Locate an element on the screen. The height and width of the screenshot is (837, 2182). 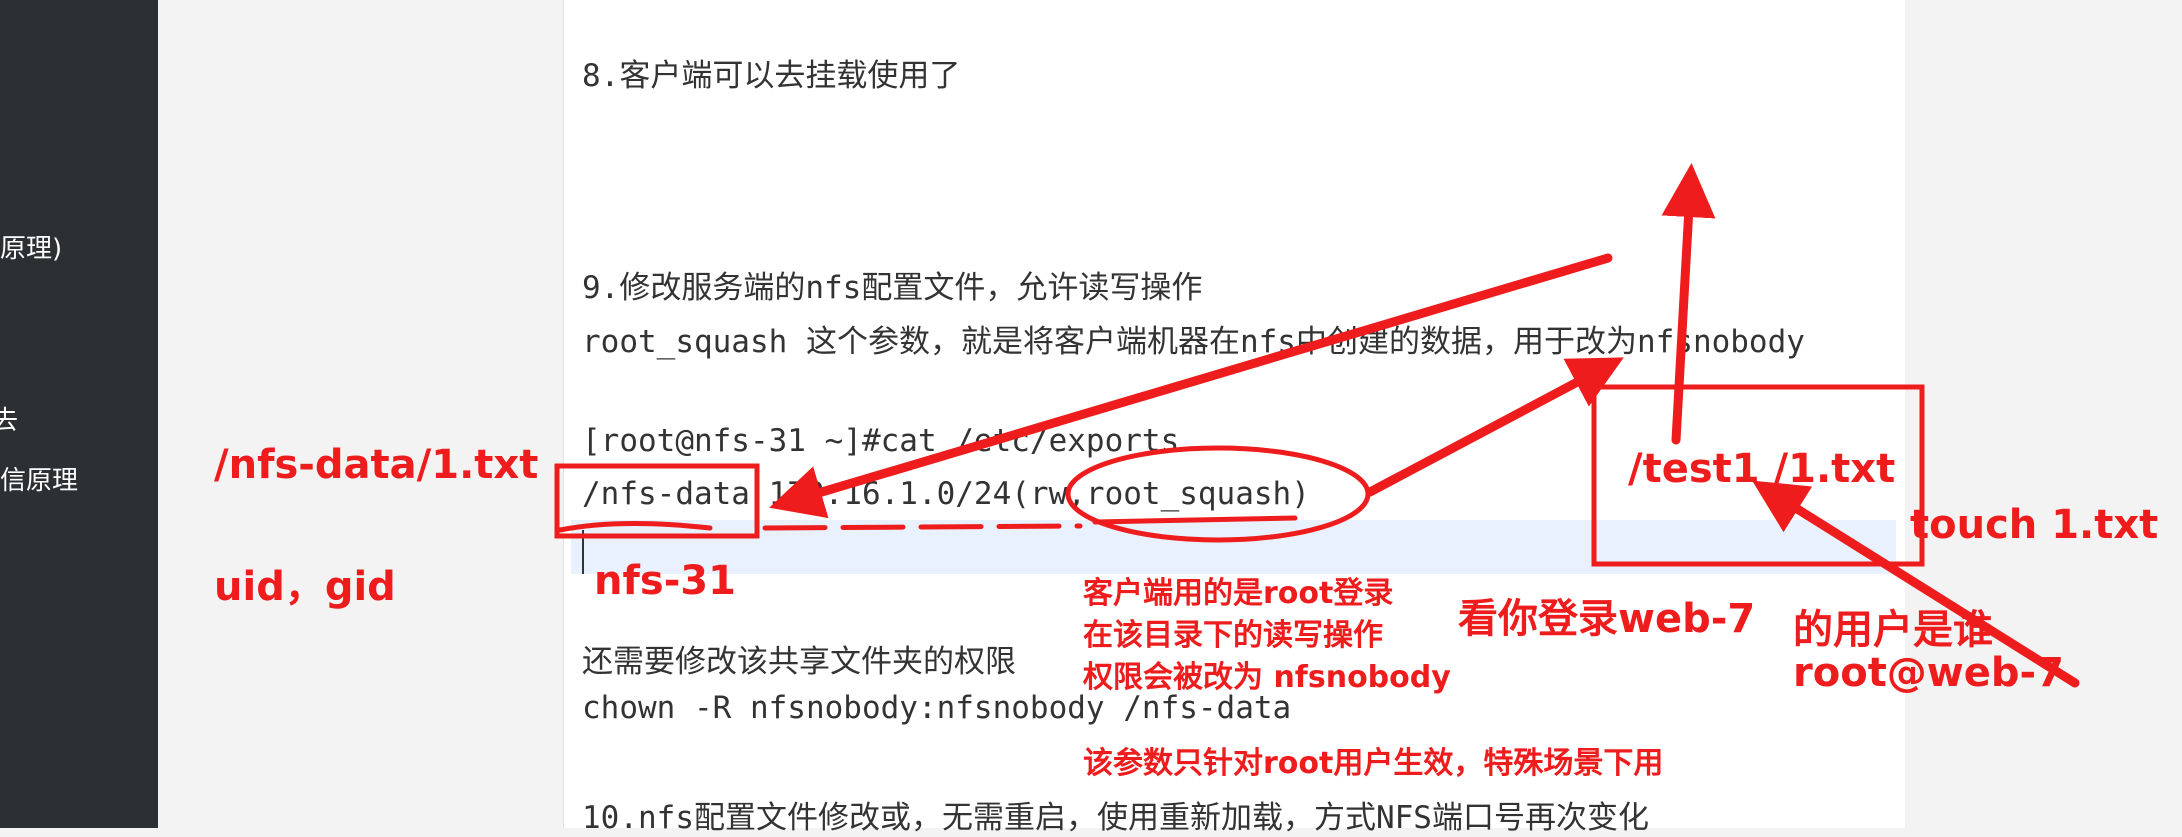
dashed-underline is located at coordinates (922, 527).